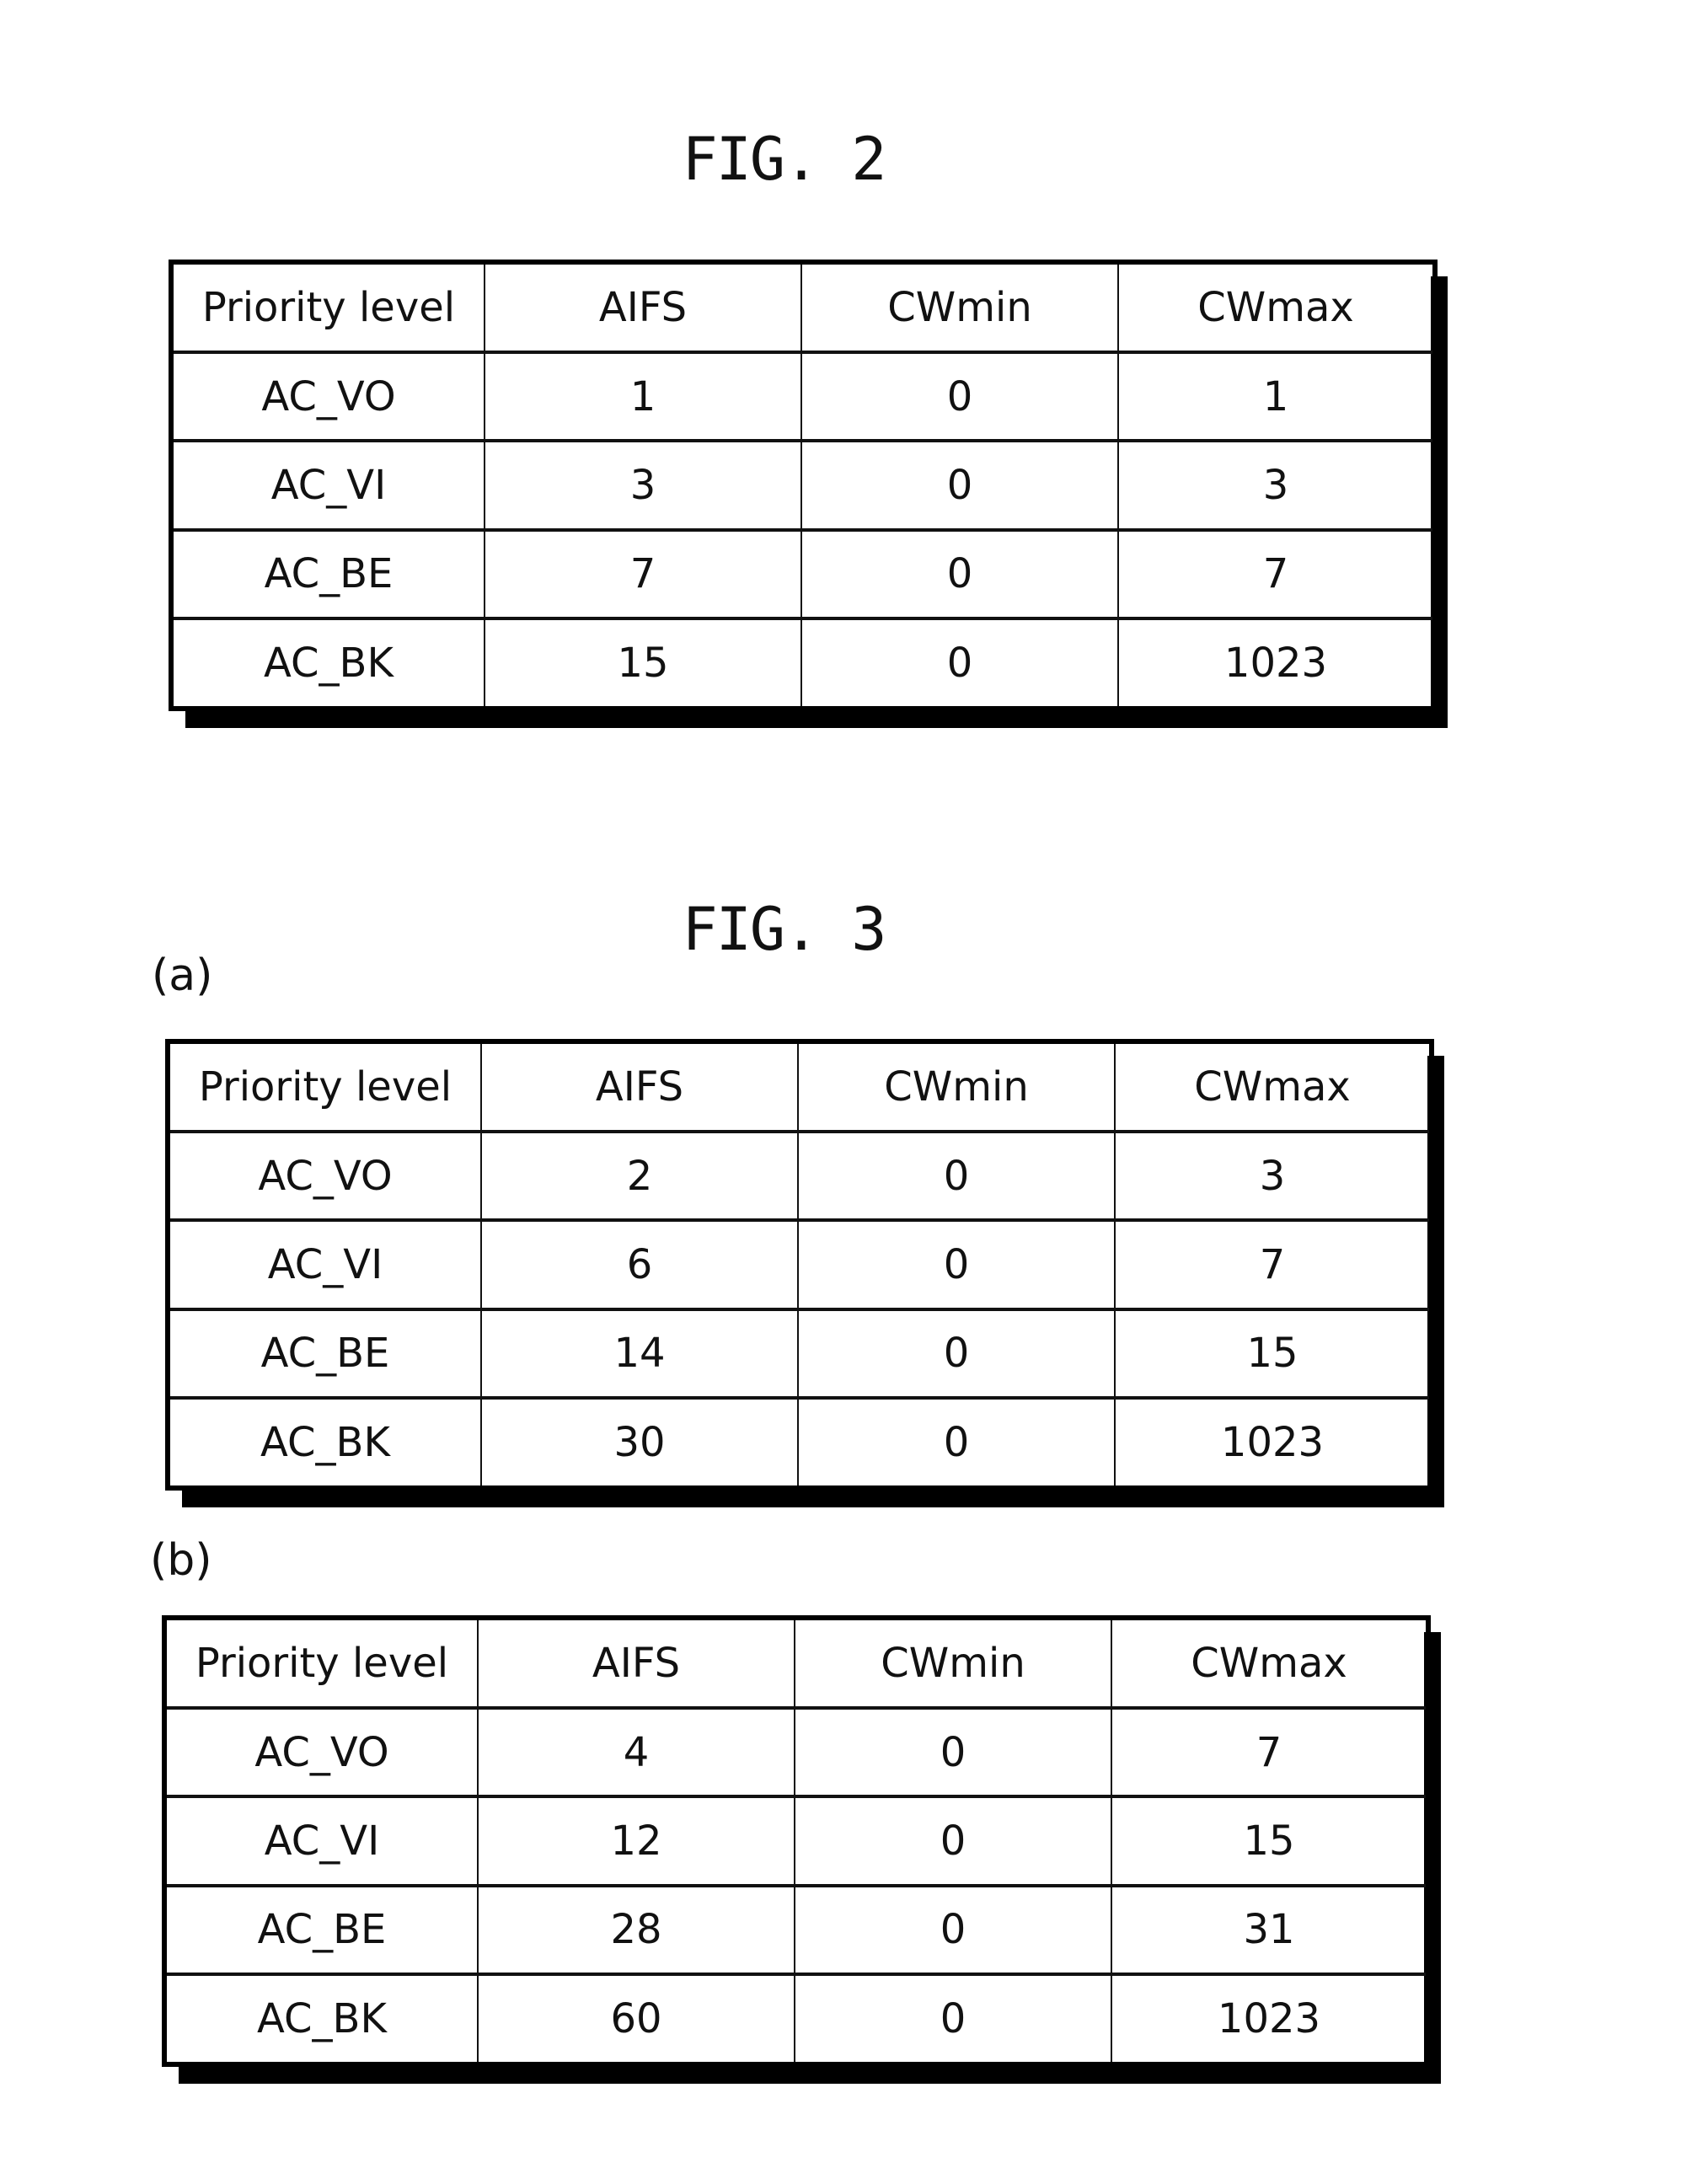  I want to click on table-row: AC_VI 6 0 7, so click(799, 1265).